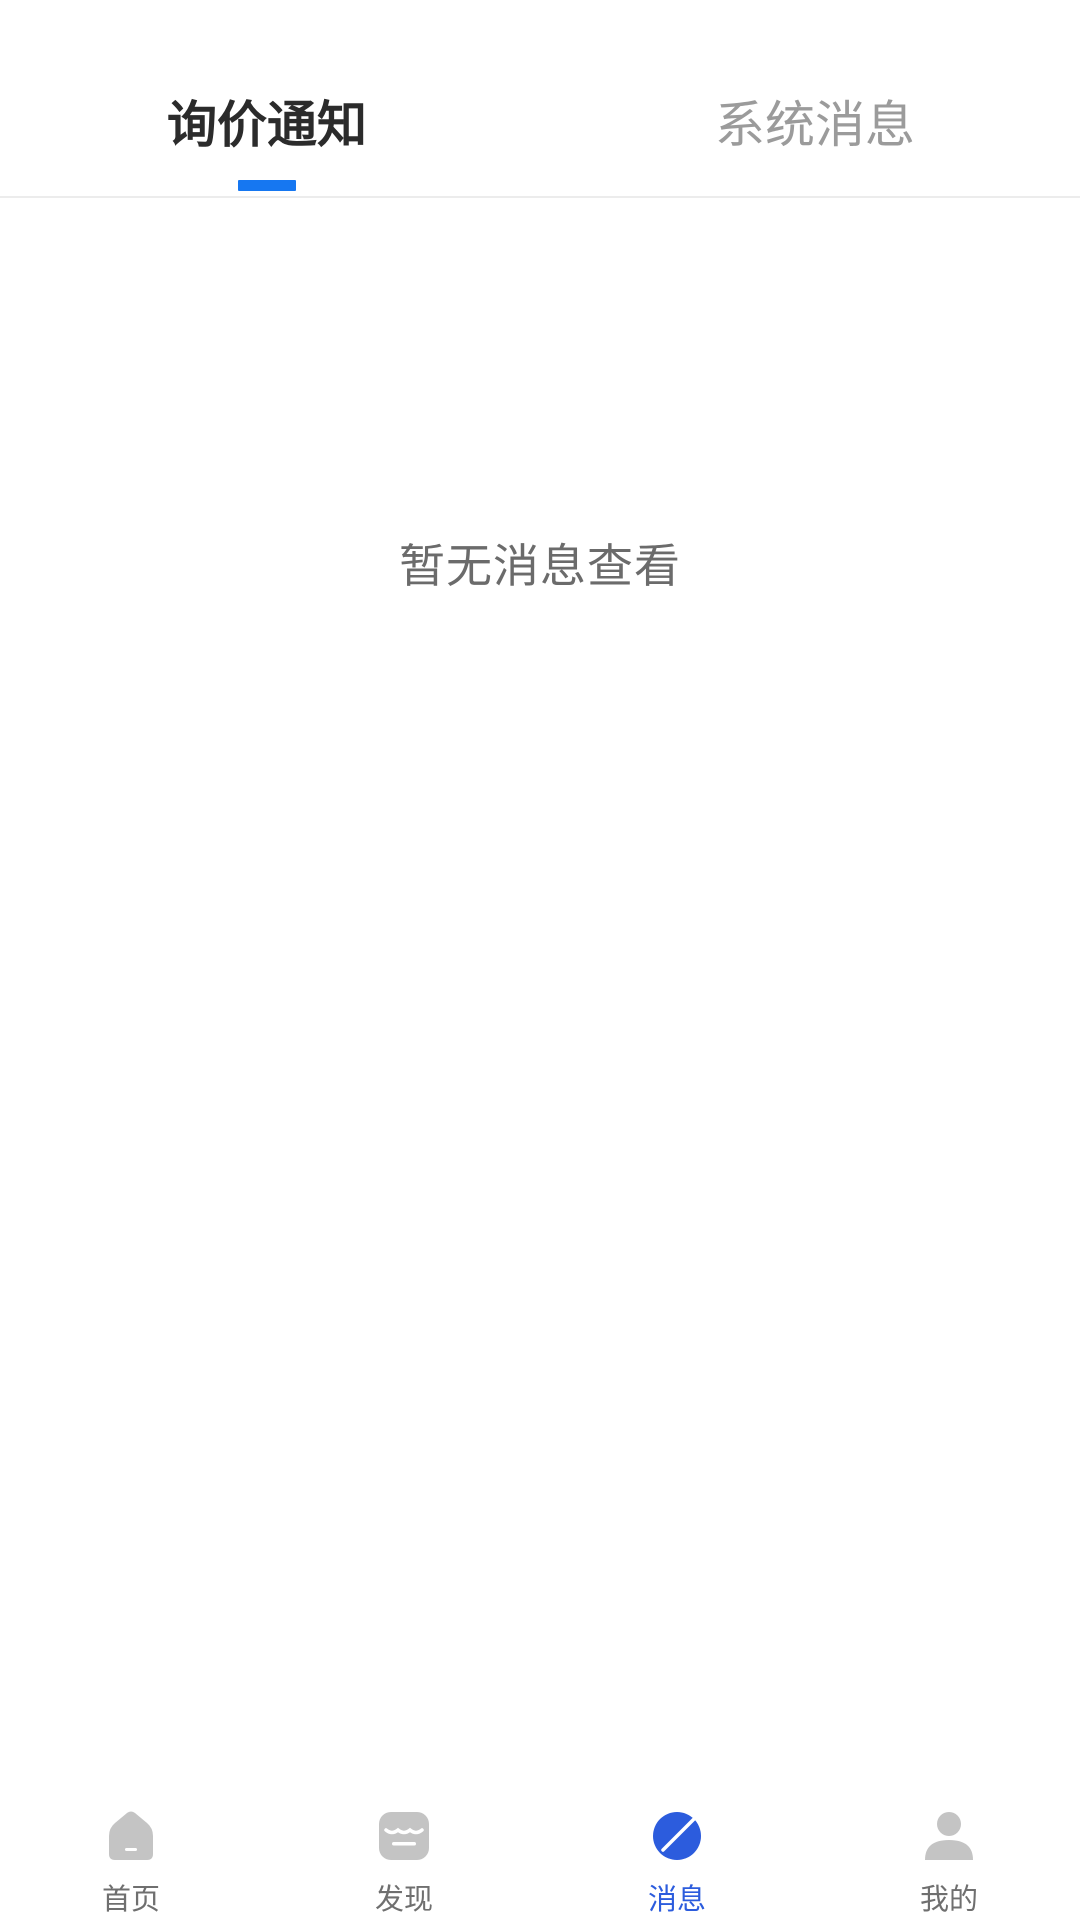  I want to click on nav-label-home: 首页, so click(130, 1899).